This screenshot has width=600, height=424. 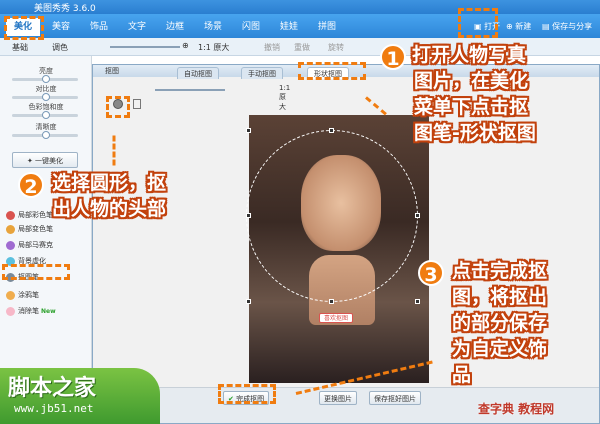 I want to click on brightness-slider, so click(x=45, y=79).